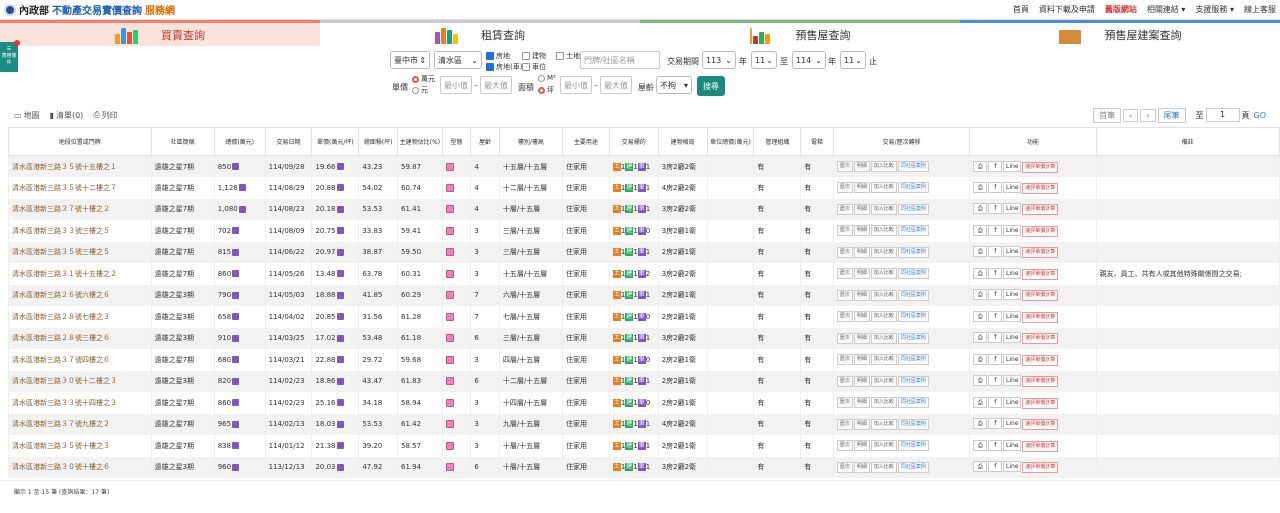 This screenshot has width=1280, height=513. I want to click on nav-support: 支援服務 ▾, so click(1214, 9).